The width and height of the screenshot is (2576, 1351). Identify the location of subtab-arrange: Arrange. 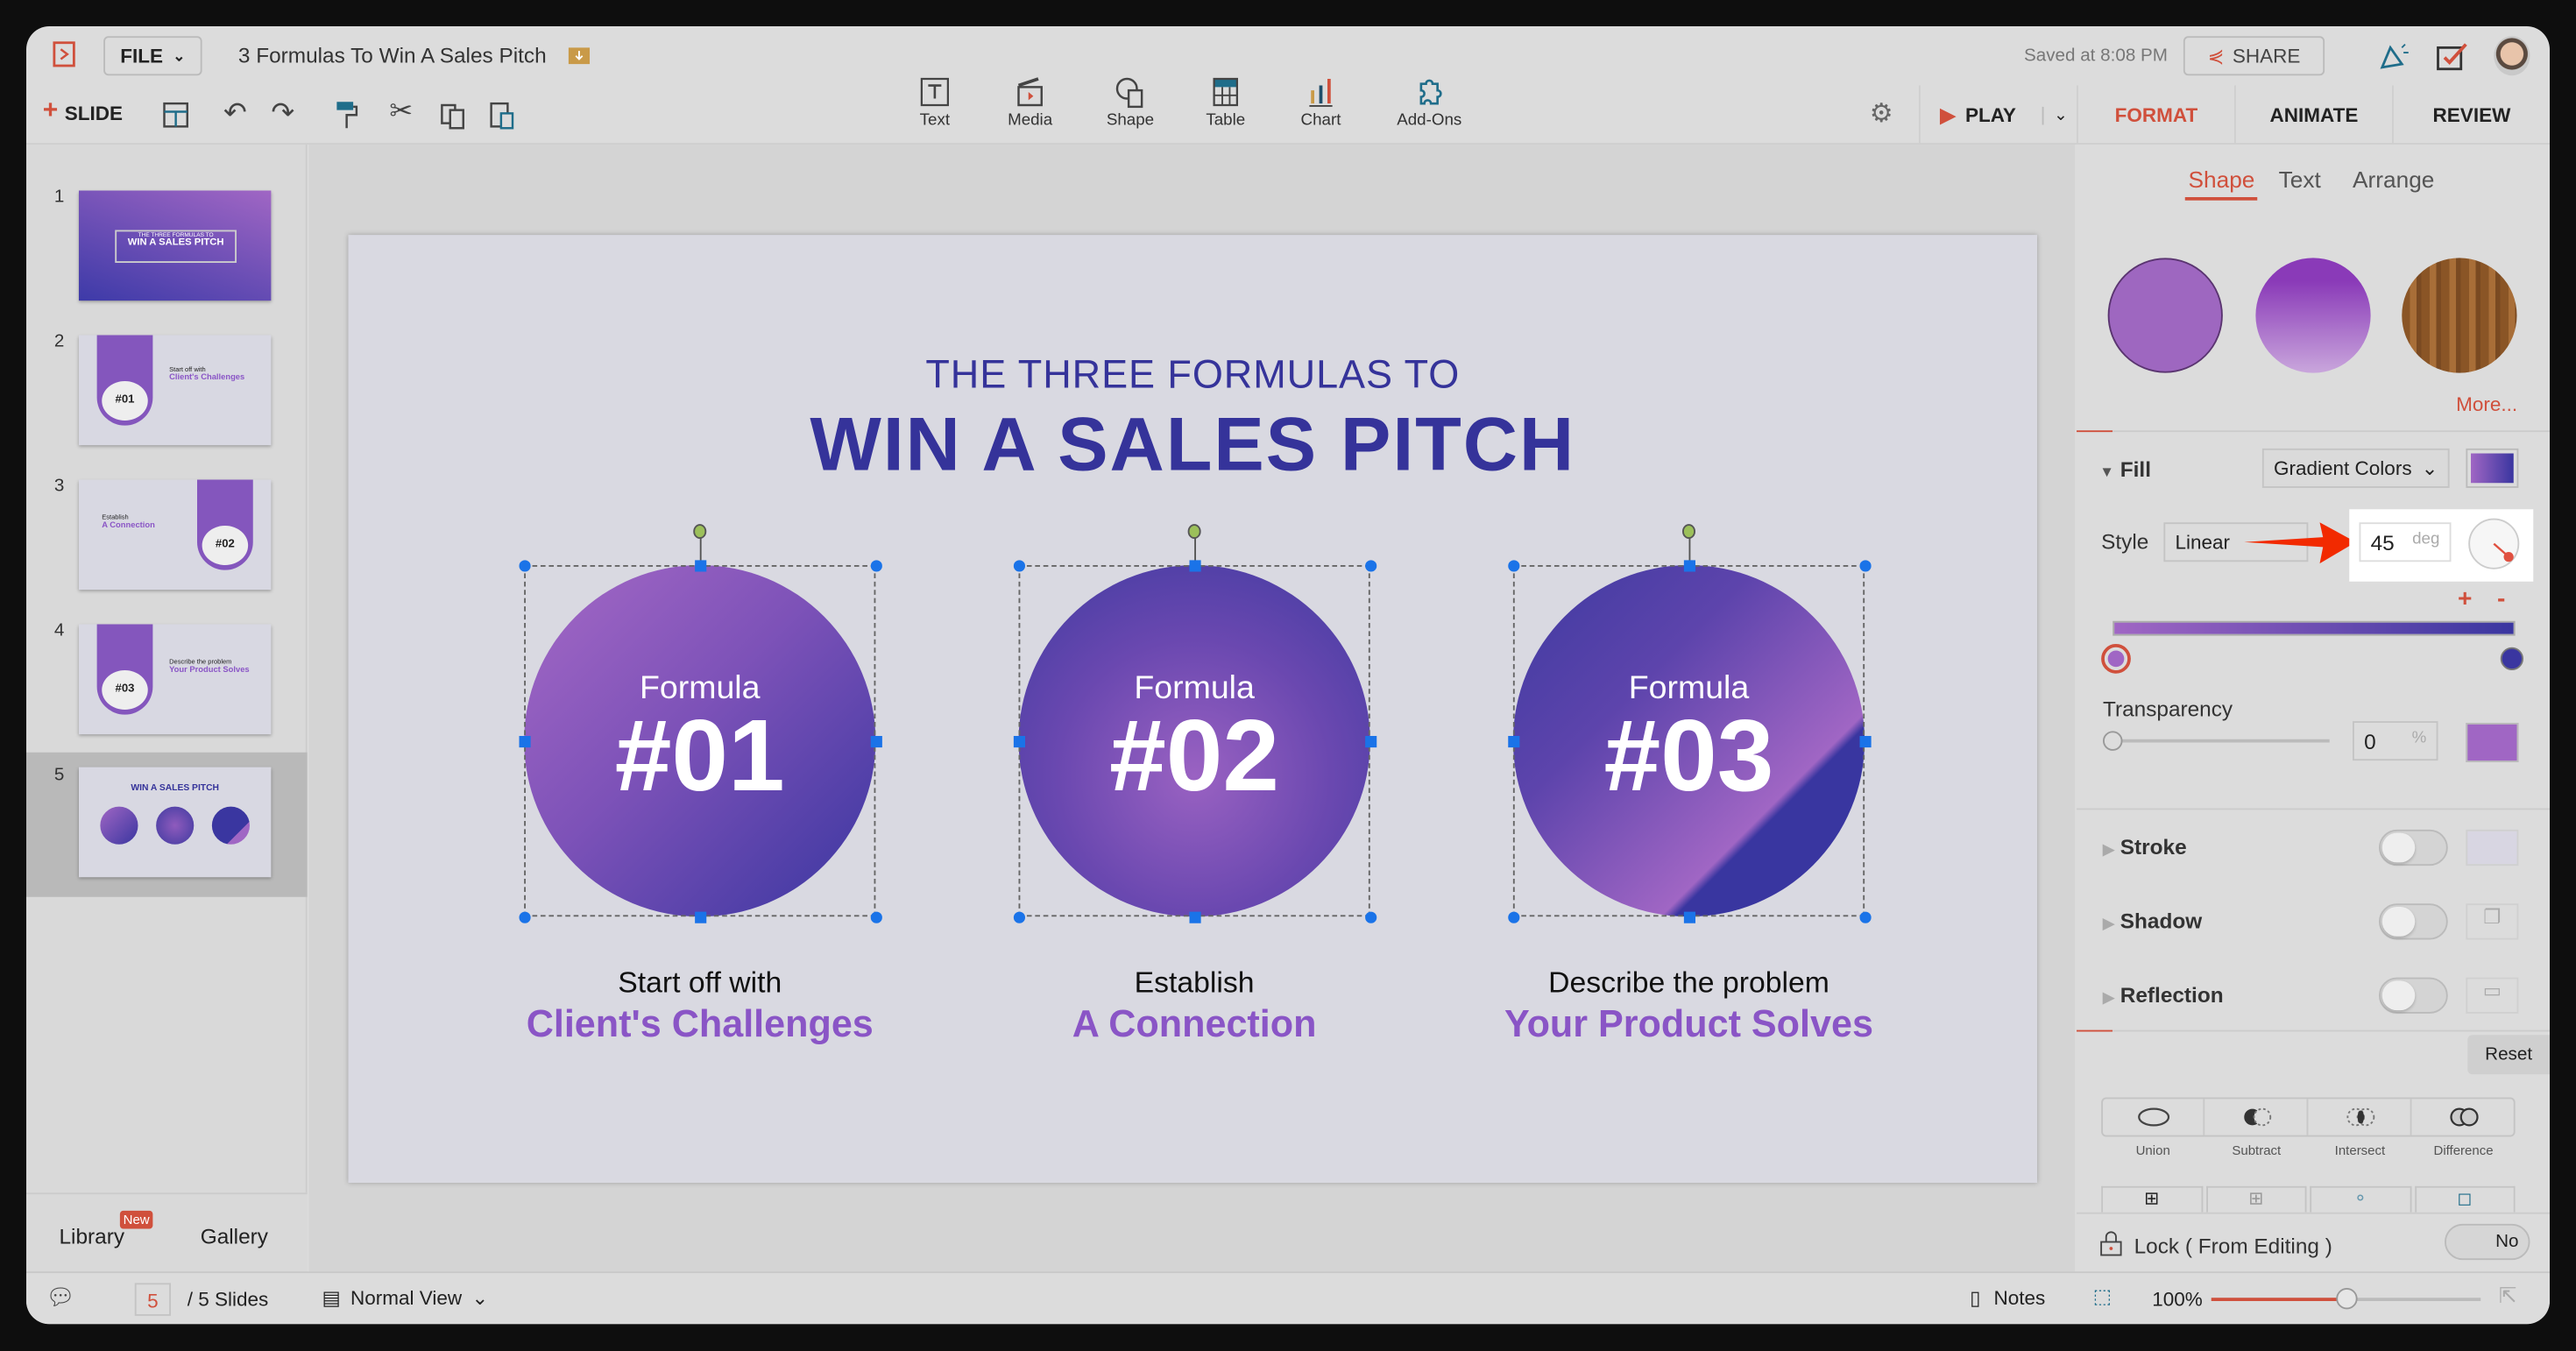
(2393, 179).